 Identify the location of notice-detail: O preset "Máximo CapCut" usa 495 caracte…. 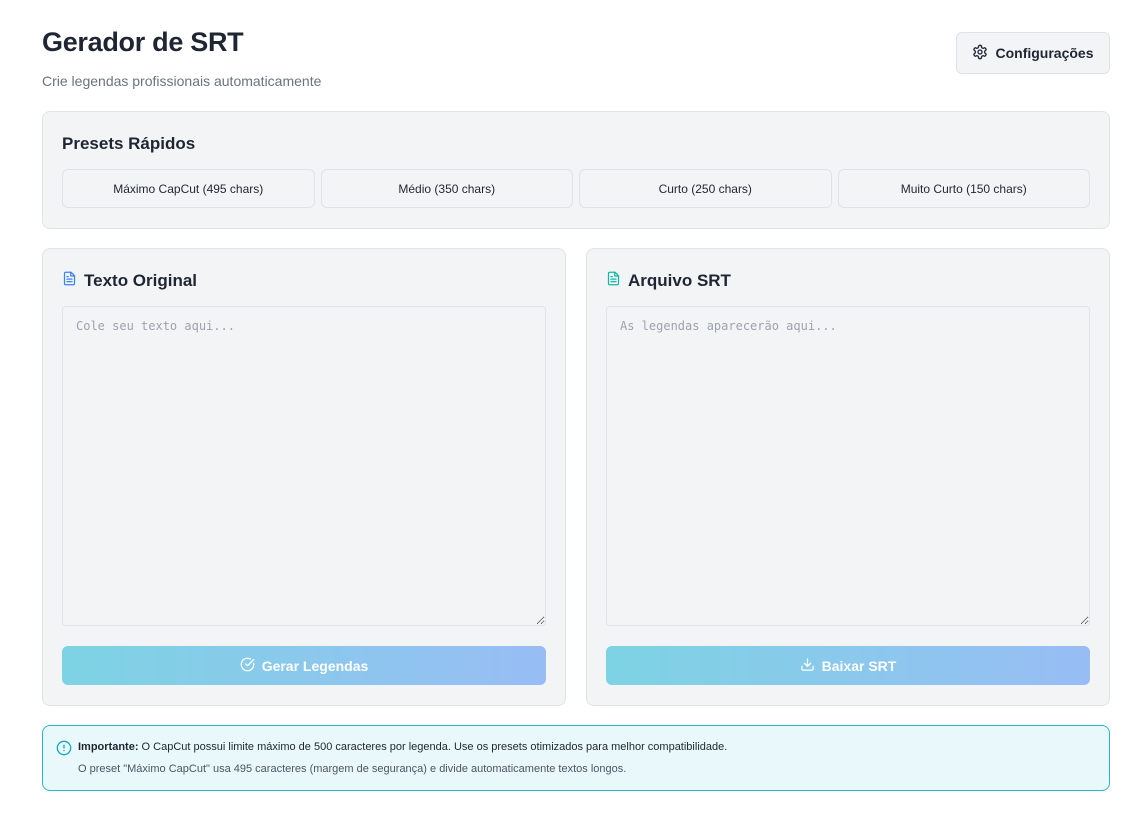
(352, 769).